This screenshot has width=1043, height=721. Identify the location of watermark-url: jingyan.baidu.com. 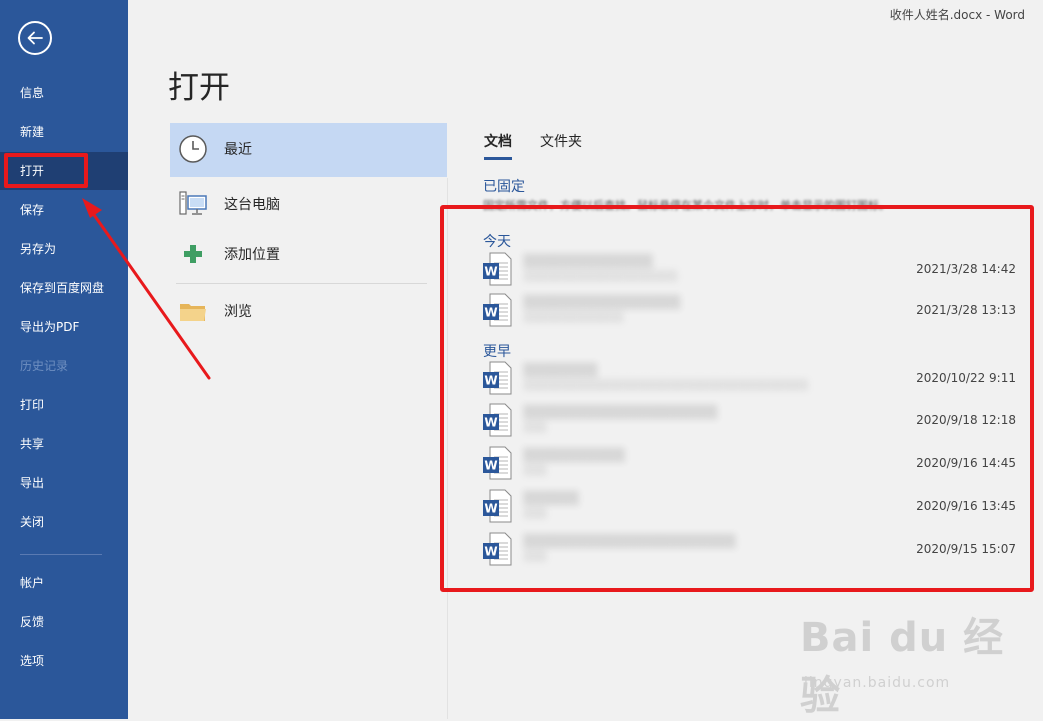
(877, 683).